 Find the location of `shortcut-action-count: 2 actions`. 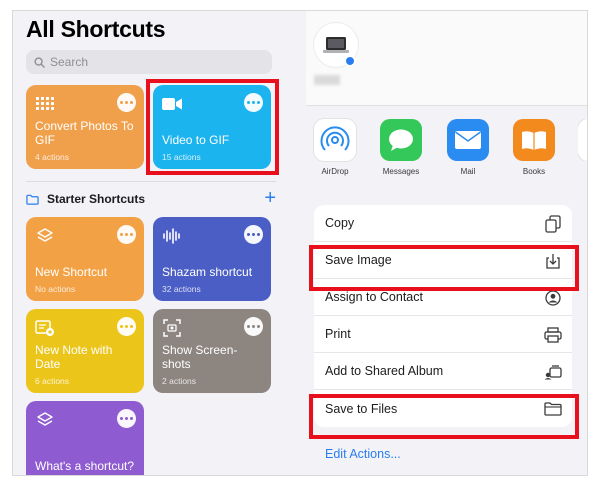

shortcut-action-count: 2 actions is located at coordinates (179, 381).